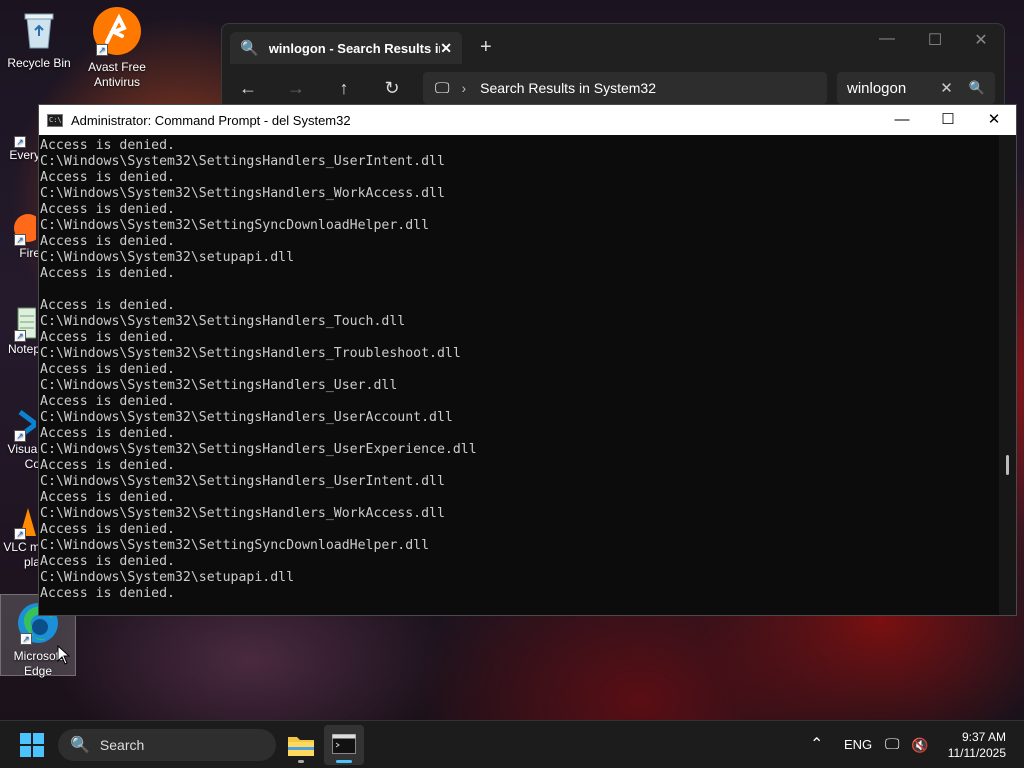  Describe the element at coordinates (486, 47) in the screenshot. I see `new-tab-button: +` at that location.